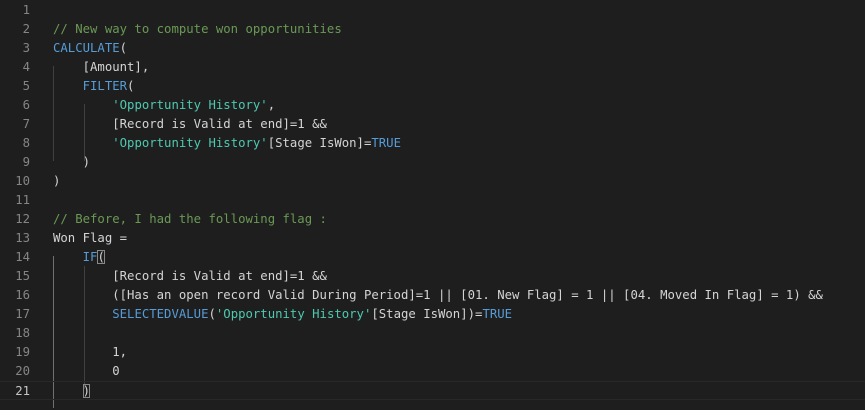 The image size is (865, 410). What do you see at coordinates (432, 371) in the screenshot?
I see `code-line: 20 0` at bounding box center [432, 371].